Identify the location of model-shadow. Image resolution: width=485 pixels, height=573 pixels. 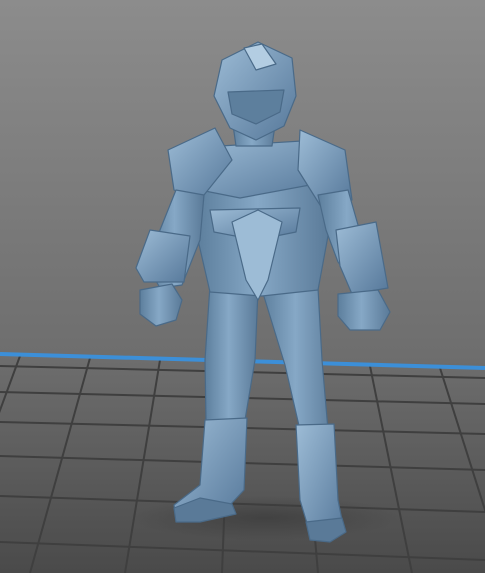
(265, 518).